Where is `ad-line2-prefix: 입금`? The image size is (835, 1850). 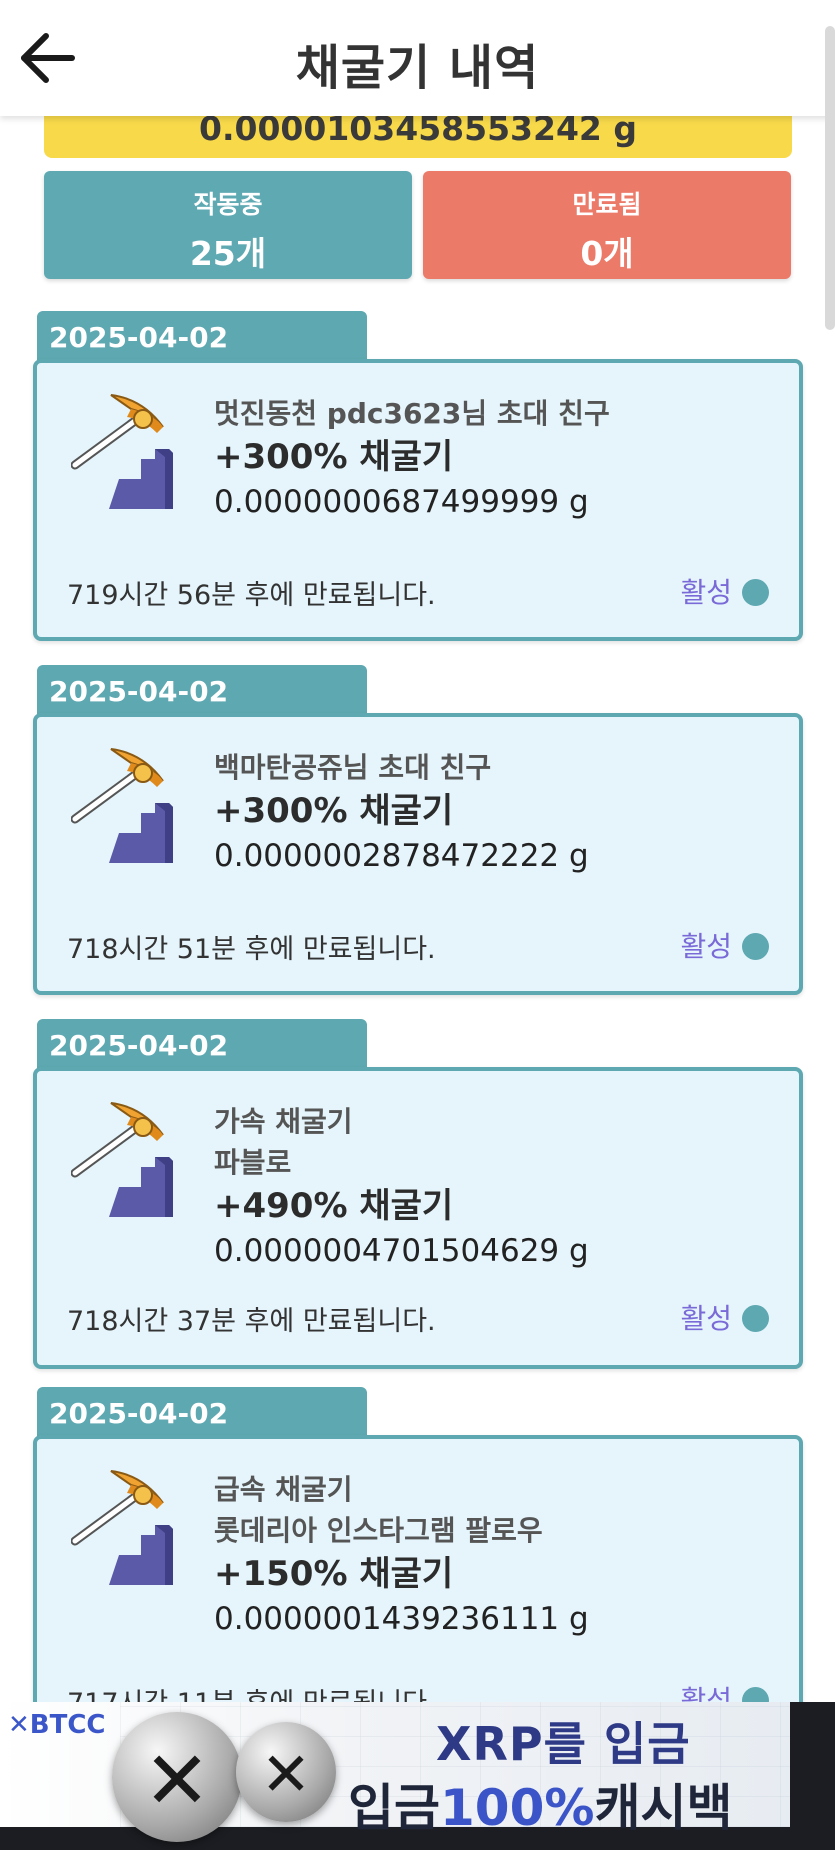
ad-line2-prefix: 입금 is located at coordinates (394, 1808).